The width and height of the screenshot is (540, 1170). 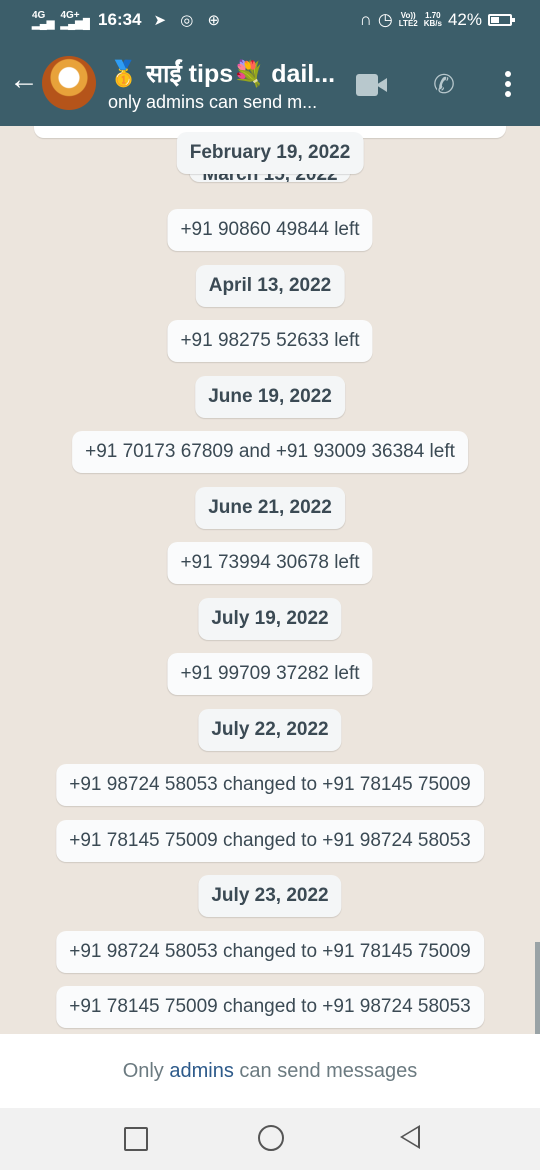 I want to click on notification-icons: ➤ ◎ ⊕, so click(x=189, y=20).